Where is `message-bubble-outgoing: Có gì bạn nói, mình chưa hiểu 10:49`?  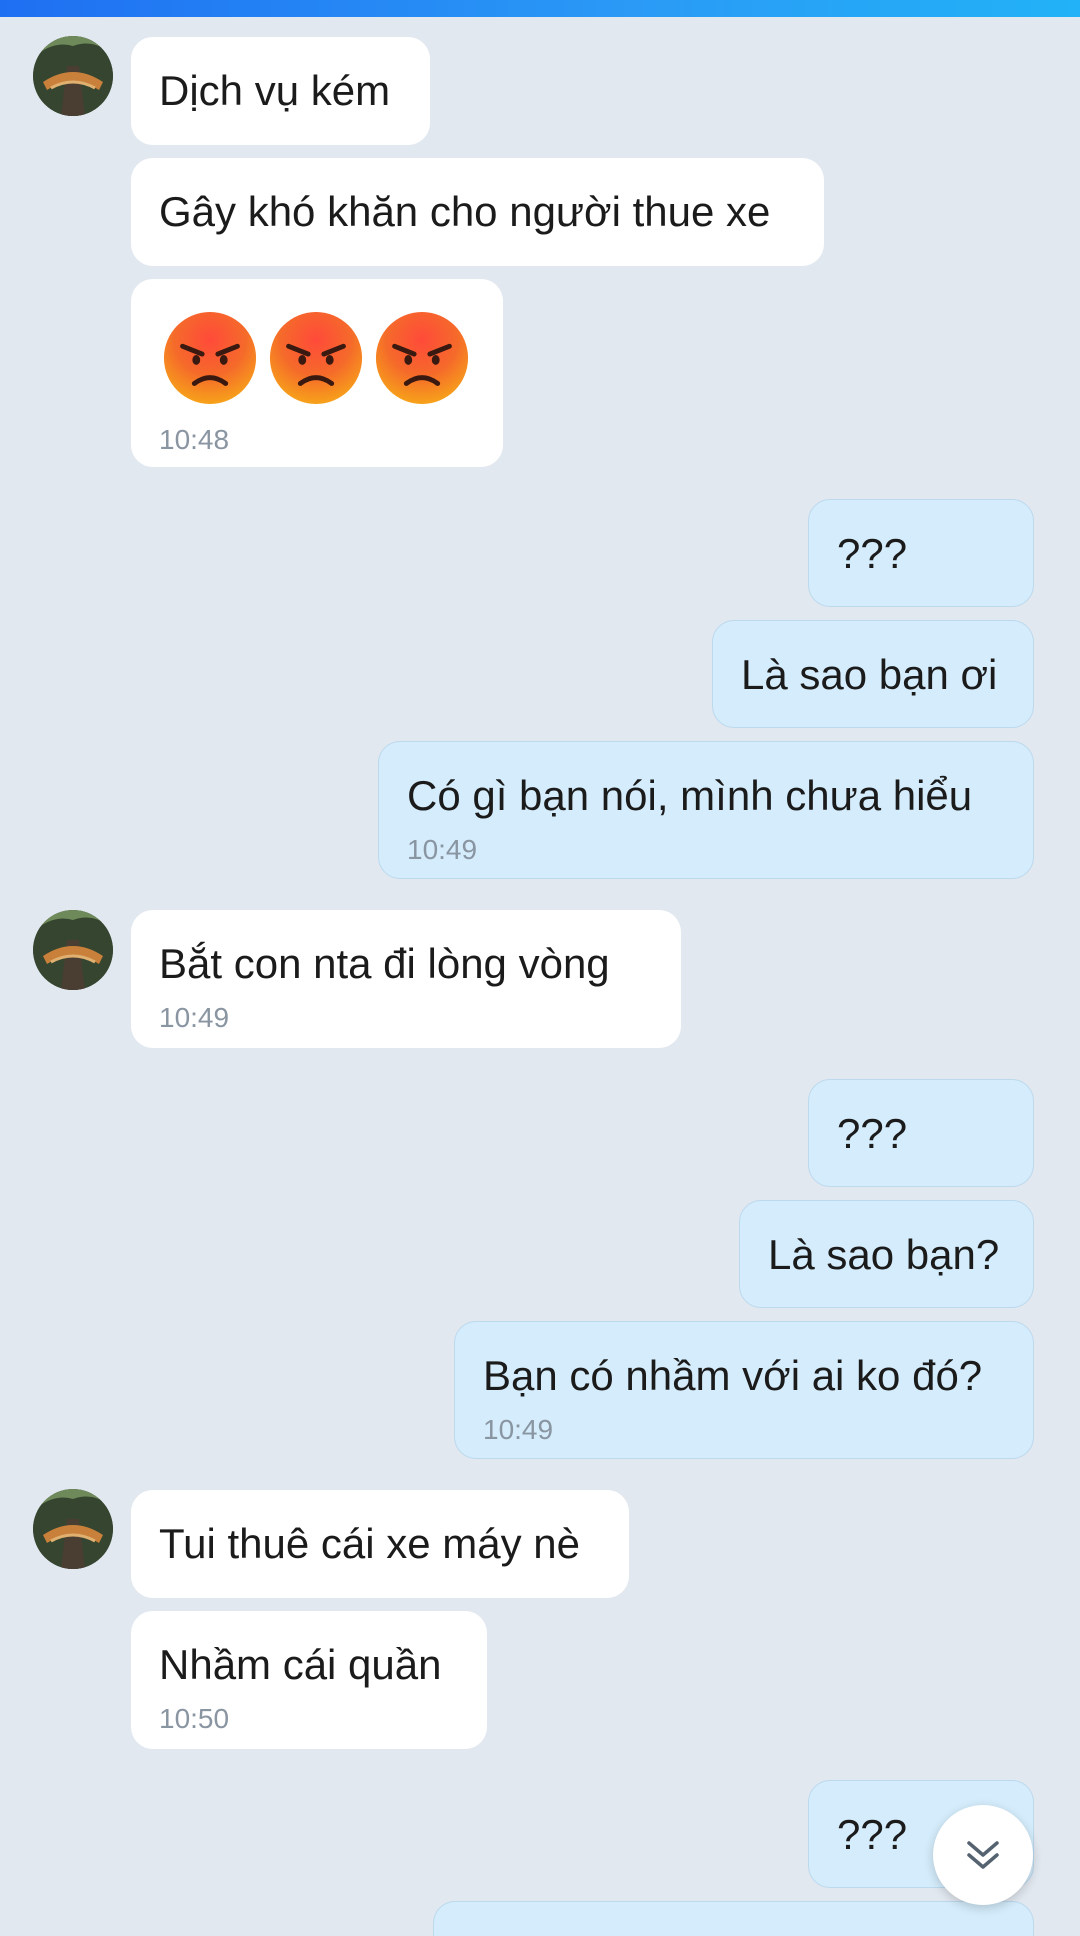 message-bubble-outgoing: Có gì bạn nói, mình chưa hiểu 10:49 is located at coordinates (706, 810).